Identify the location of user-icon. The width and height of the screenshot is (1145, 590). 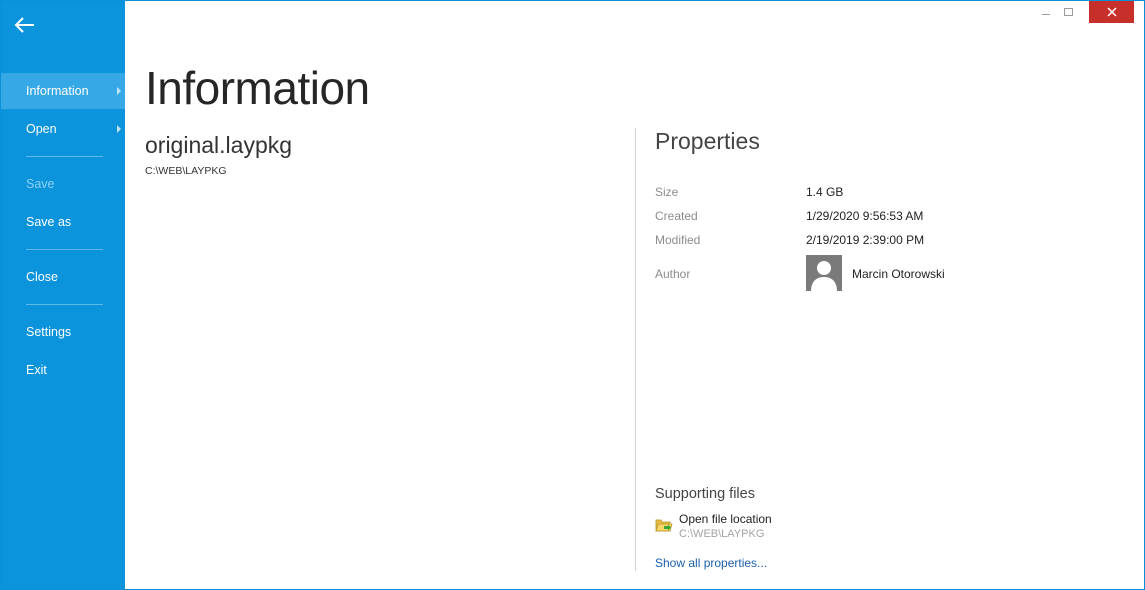
(824, 276).